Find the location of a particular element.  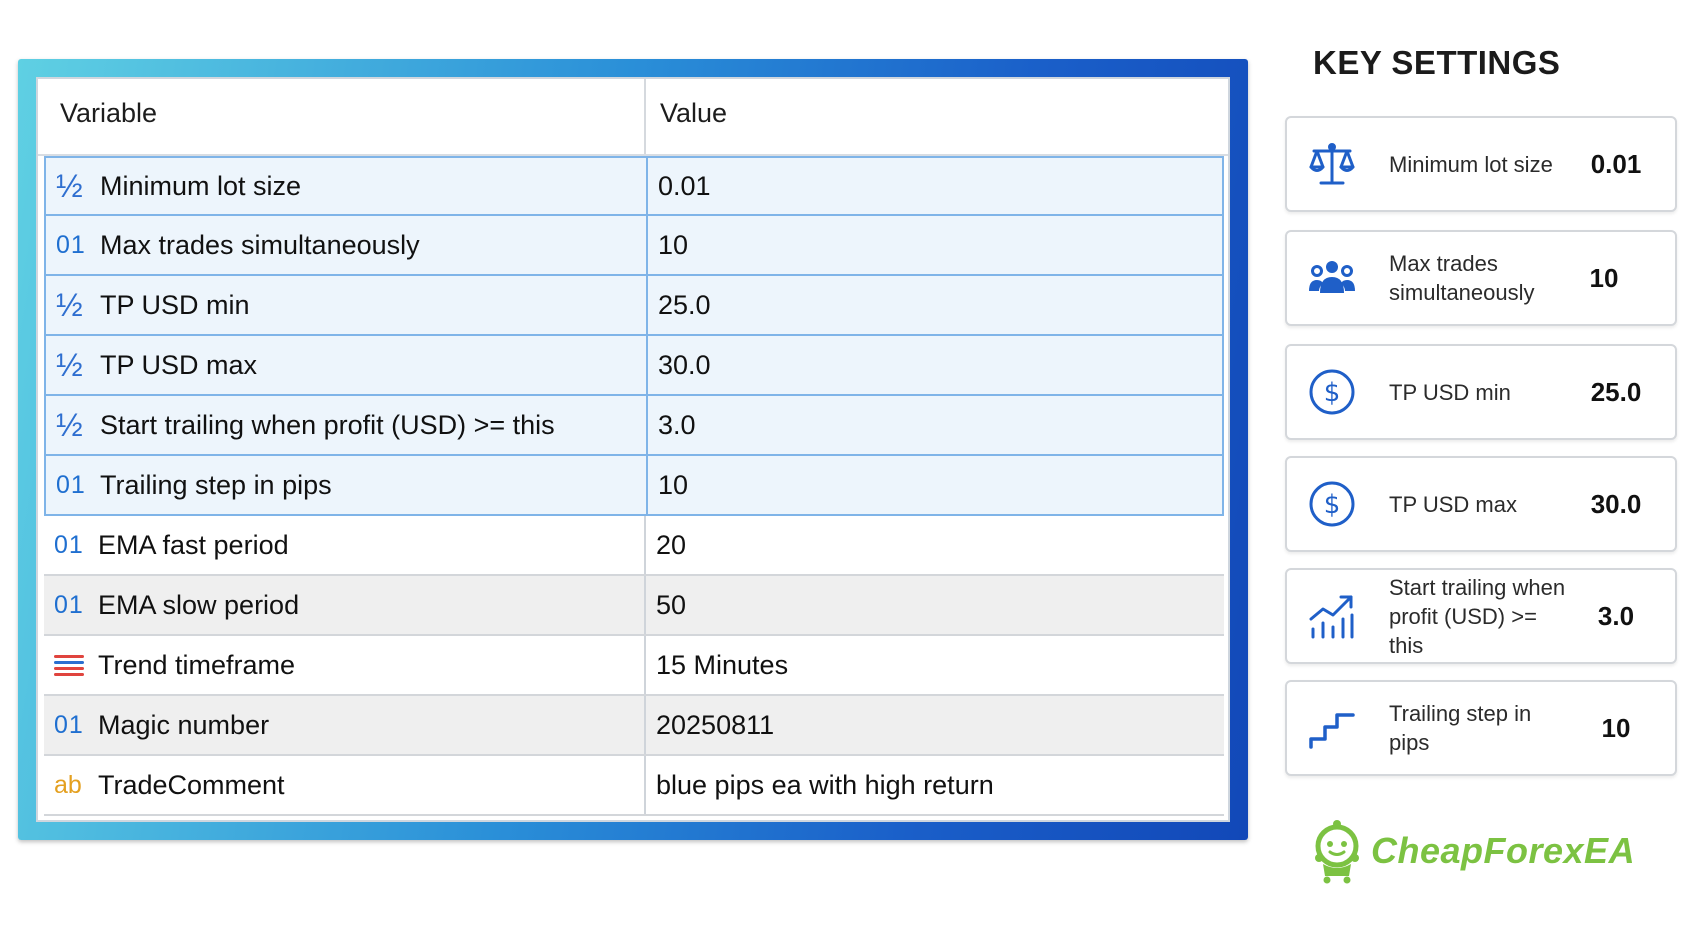

table-row: 01 Magic number 20250811 is located at coordinates (634, 726).